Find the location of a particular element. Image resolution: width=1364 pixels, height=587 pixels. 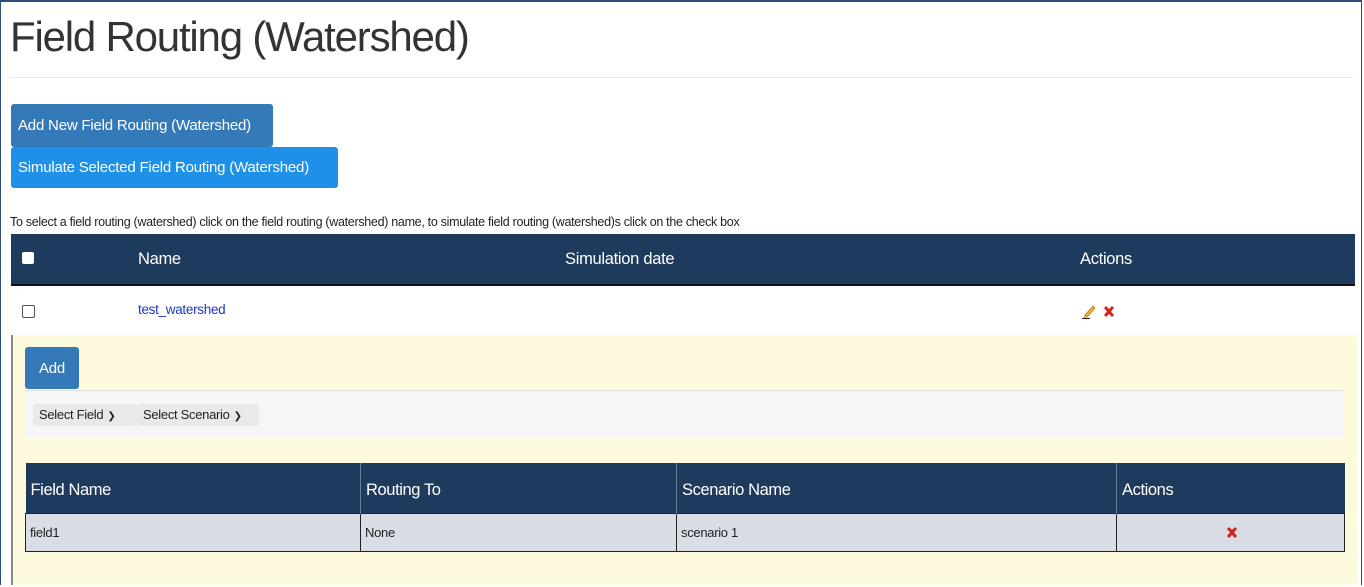

title-divider is located at coordinates (681, 77).